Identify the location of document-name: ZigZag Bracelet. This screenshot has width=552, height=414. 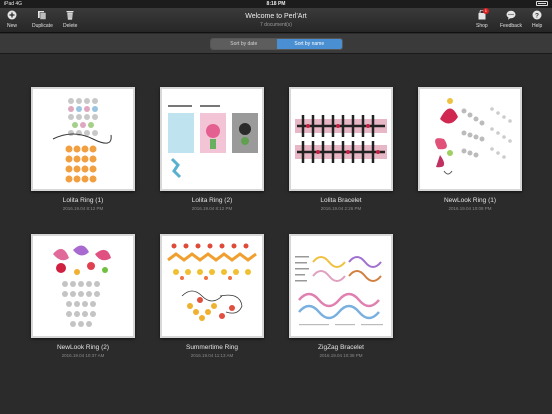
(341, 347).